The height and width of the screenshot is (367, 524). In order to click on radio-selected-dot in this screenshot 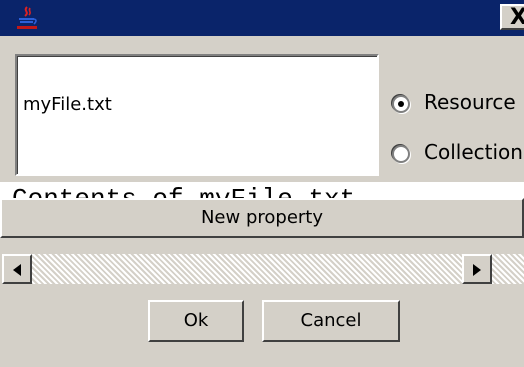, I will do `click(401, 104)`.